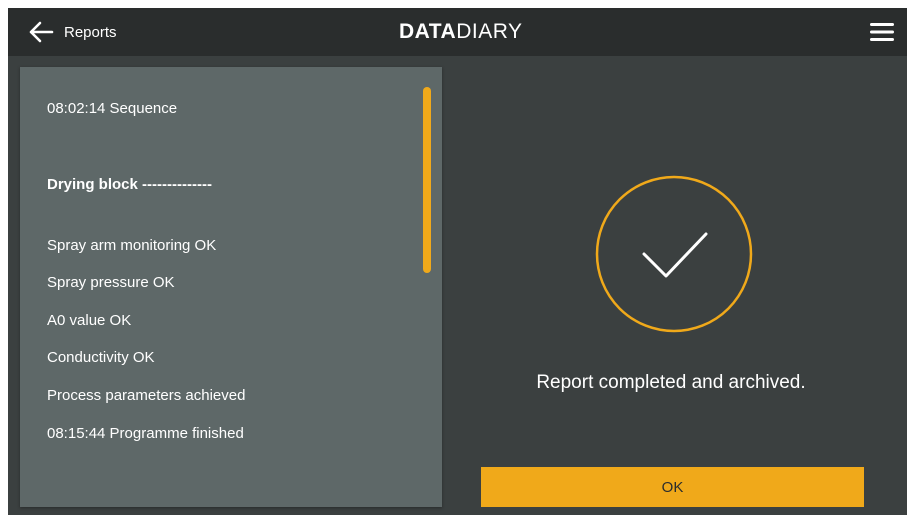  I want to click on arrow-left-icon, so click(41, 32).